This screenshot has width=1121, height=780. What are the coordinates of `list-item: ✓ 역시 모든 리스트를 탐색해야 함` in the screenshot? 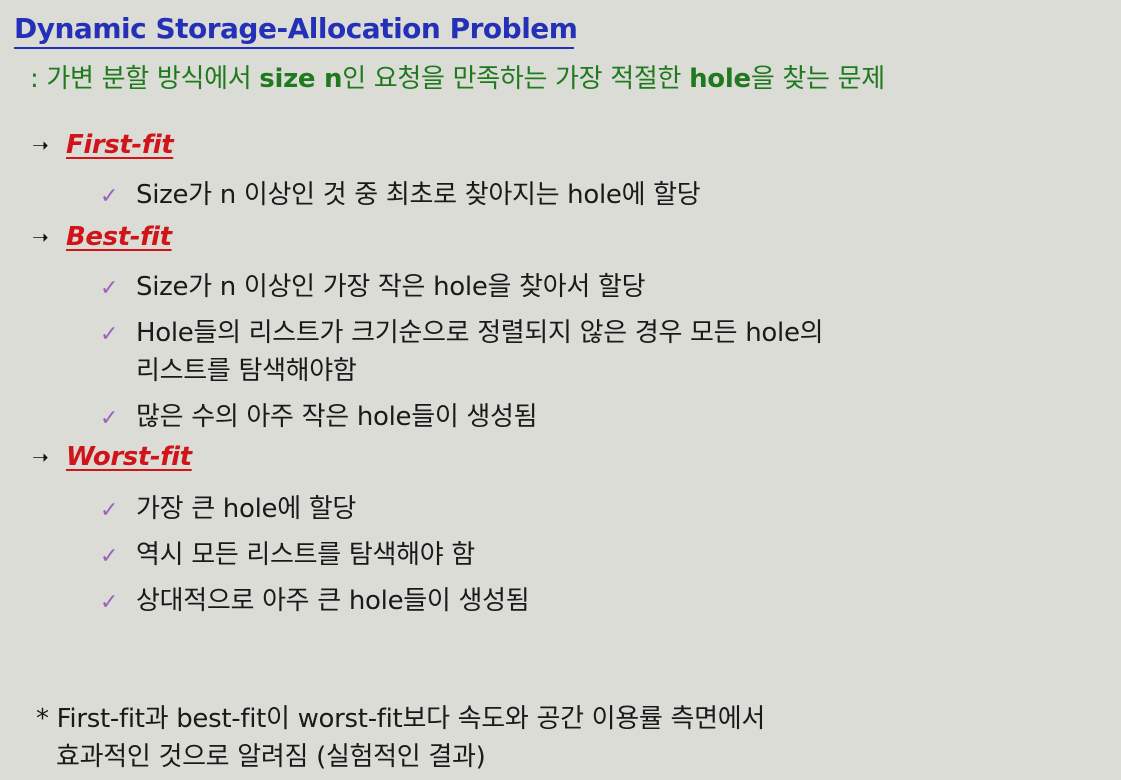 It's located at (287, 552).